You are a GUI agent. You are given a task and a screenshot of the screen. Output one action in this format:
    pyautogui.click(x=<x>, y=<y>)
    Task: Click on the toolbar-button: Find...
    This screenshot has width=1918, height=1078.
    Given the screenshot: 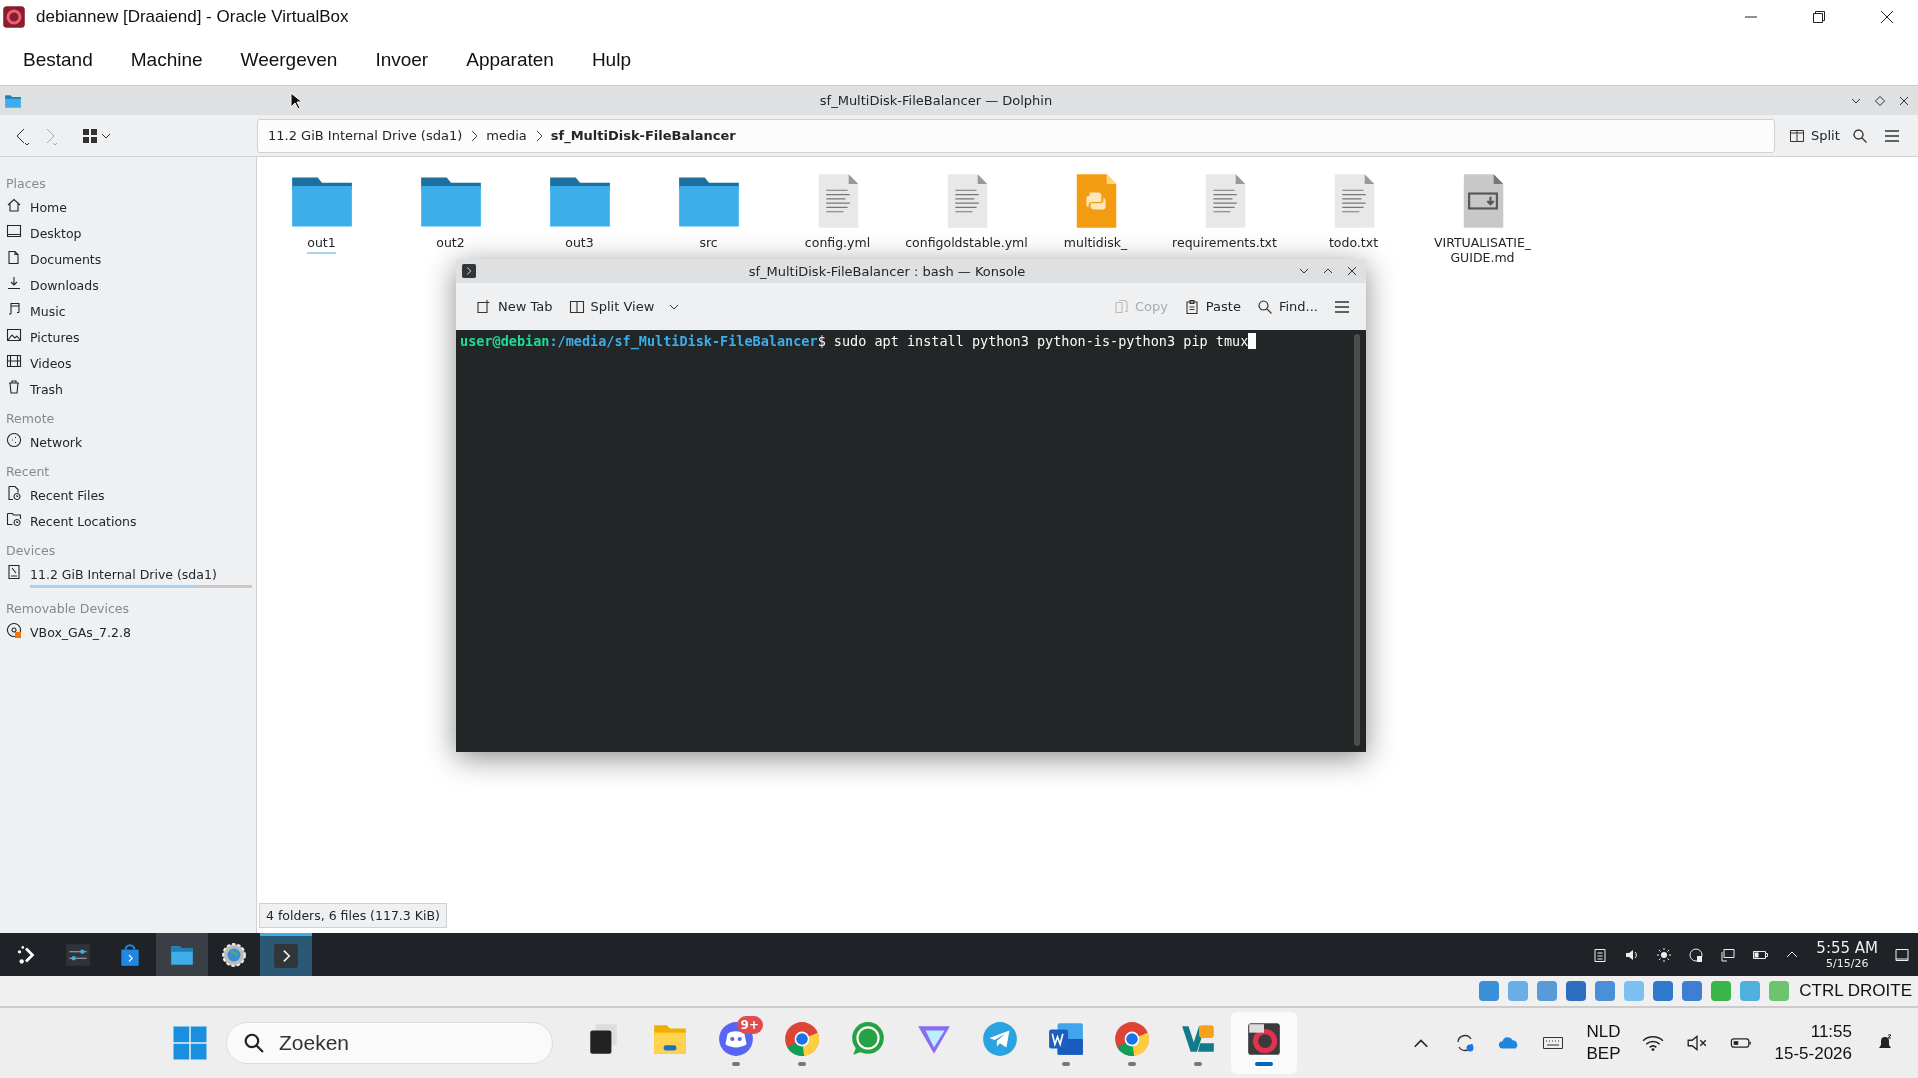 What is the action you would take?
    pyautogui.click(x=1287, y=306)
    